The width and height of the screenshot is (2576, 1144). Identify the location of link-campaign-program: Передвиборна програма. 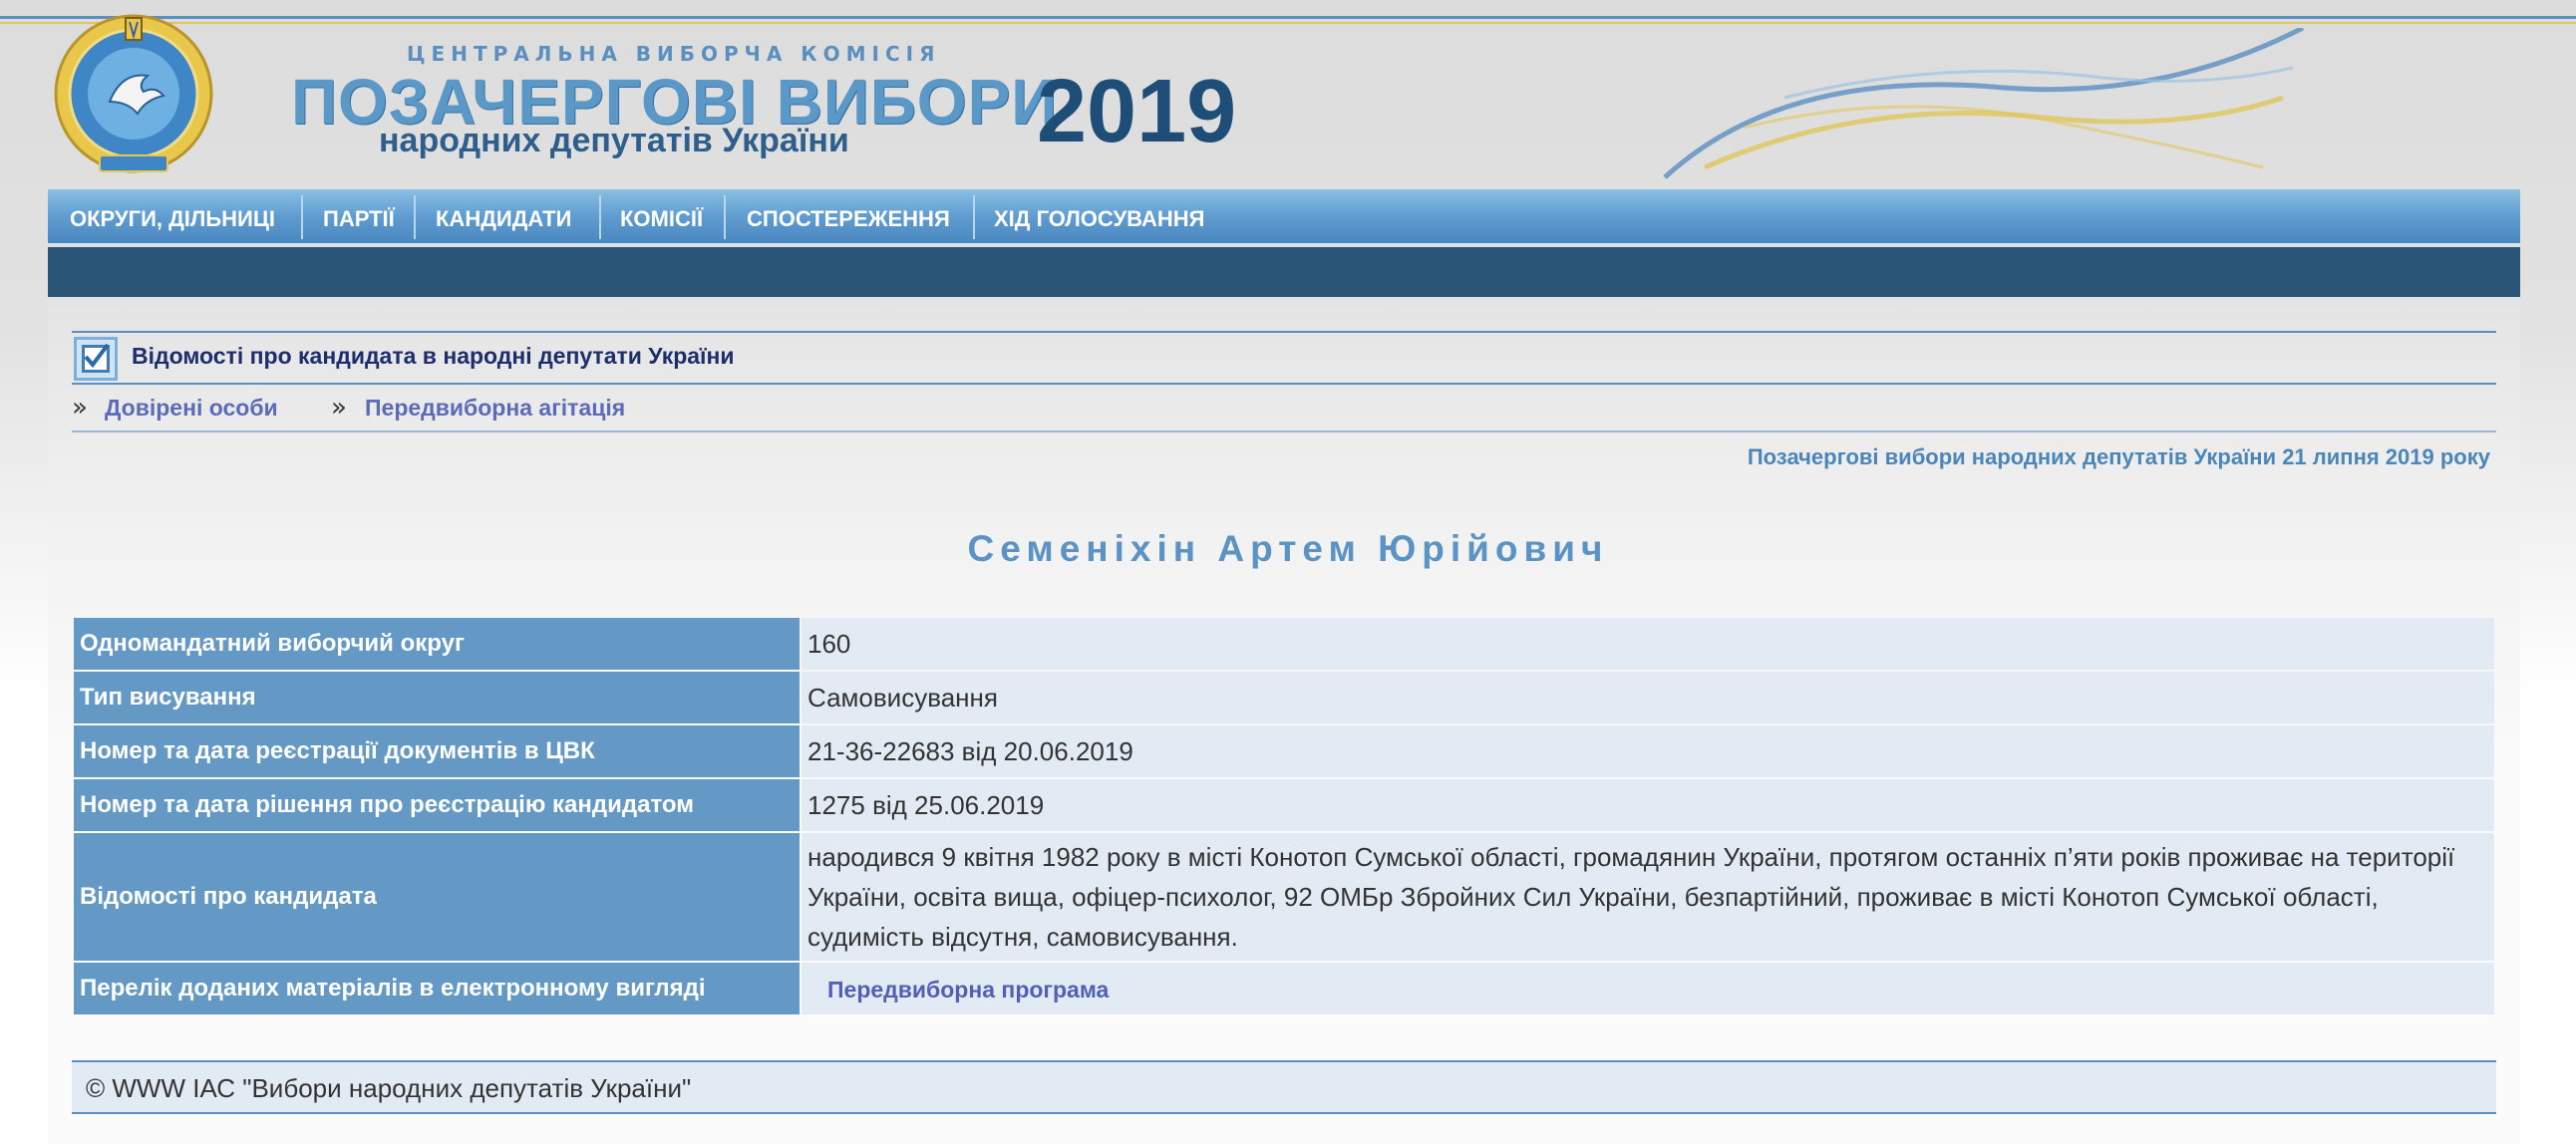
(958, 990).